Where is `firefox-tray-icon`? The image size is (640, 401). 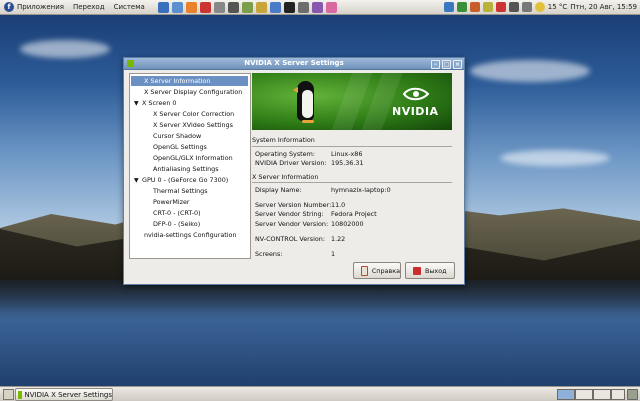 firefox-tray-icon is located at coordinates (474, 7).